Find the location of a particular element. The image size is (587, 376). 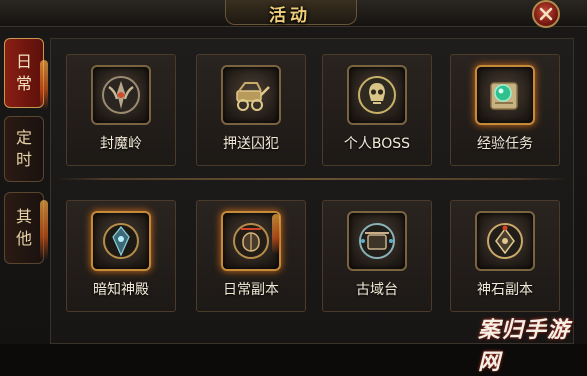

activity-tile-yasong: 押送囚犯 is located at coordinates (251, 110).